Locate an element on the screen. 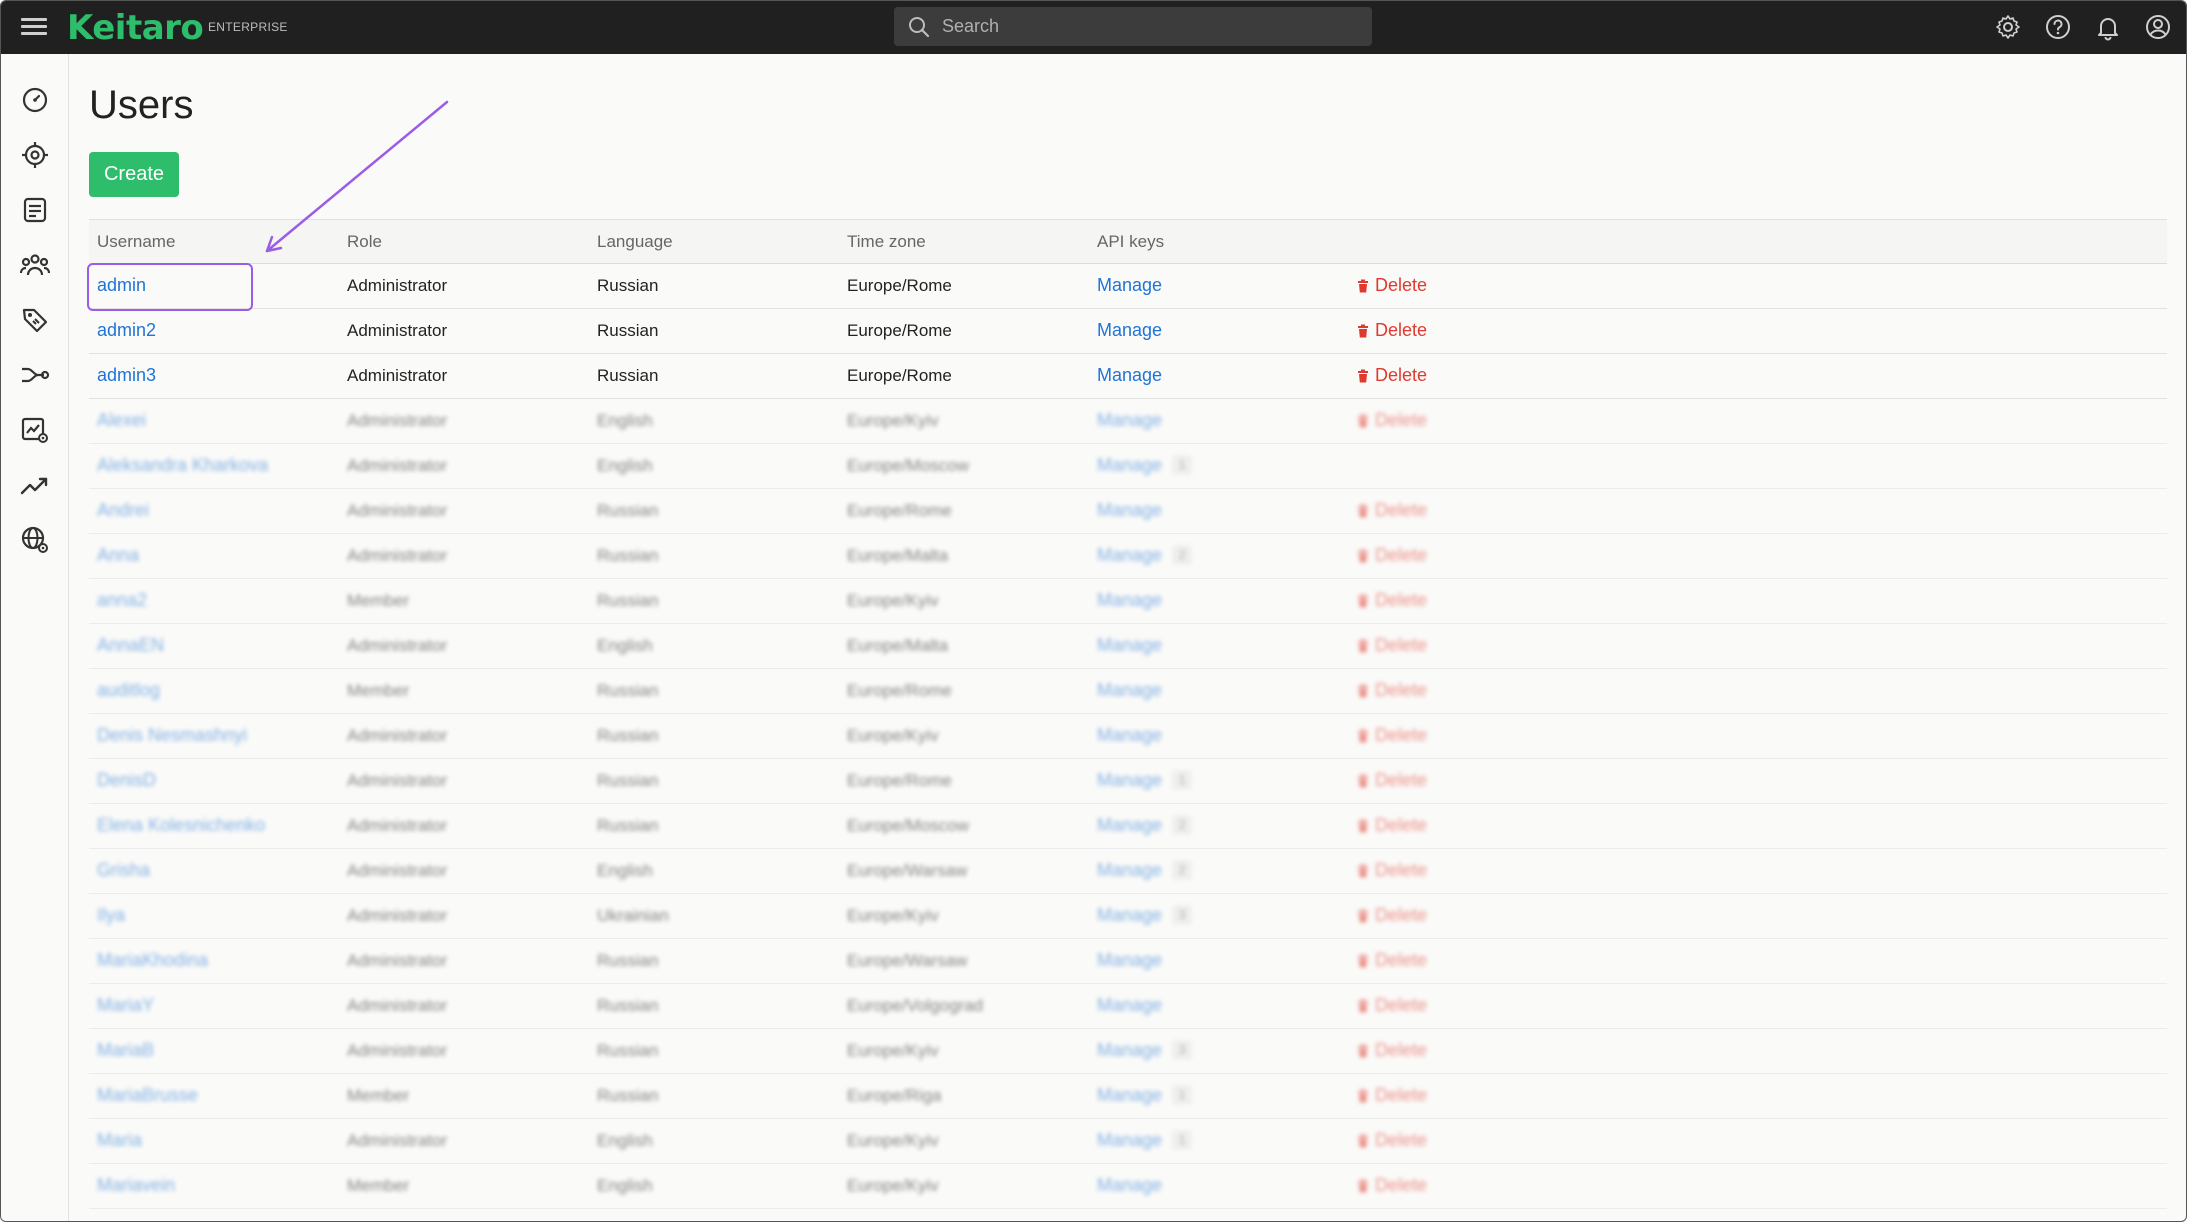 This screenshot has width=2187, height=1222. create-button: Create is located at coordinates (134, 174).